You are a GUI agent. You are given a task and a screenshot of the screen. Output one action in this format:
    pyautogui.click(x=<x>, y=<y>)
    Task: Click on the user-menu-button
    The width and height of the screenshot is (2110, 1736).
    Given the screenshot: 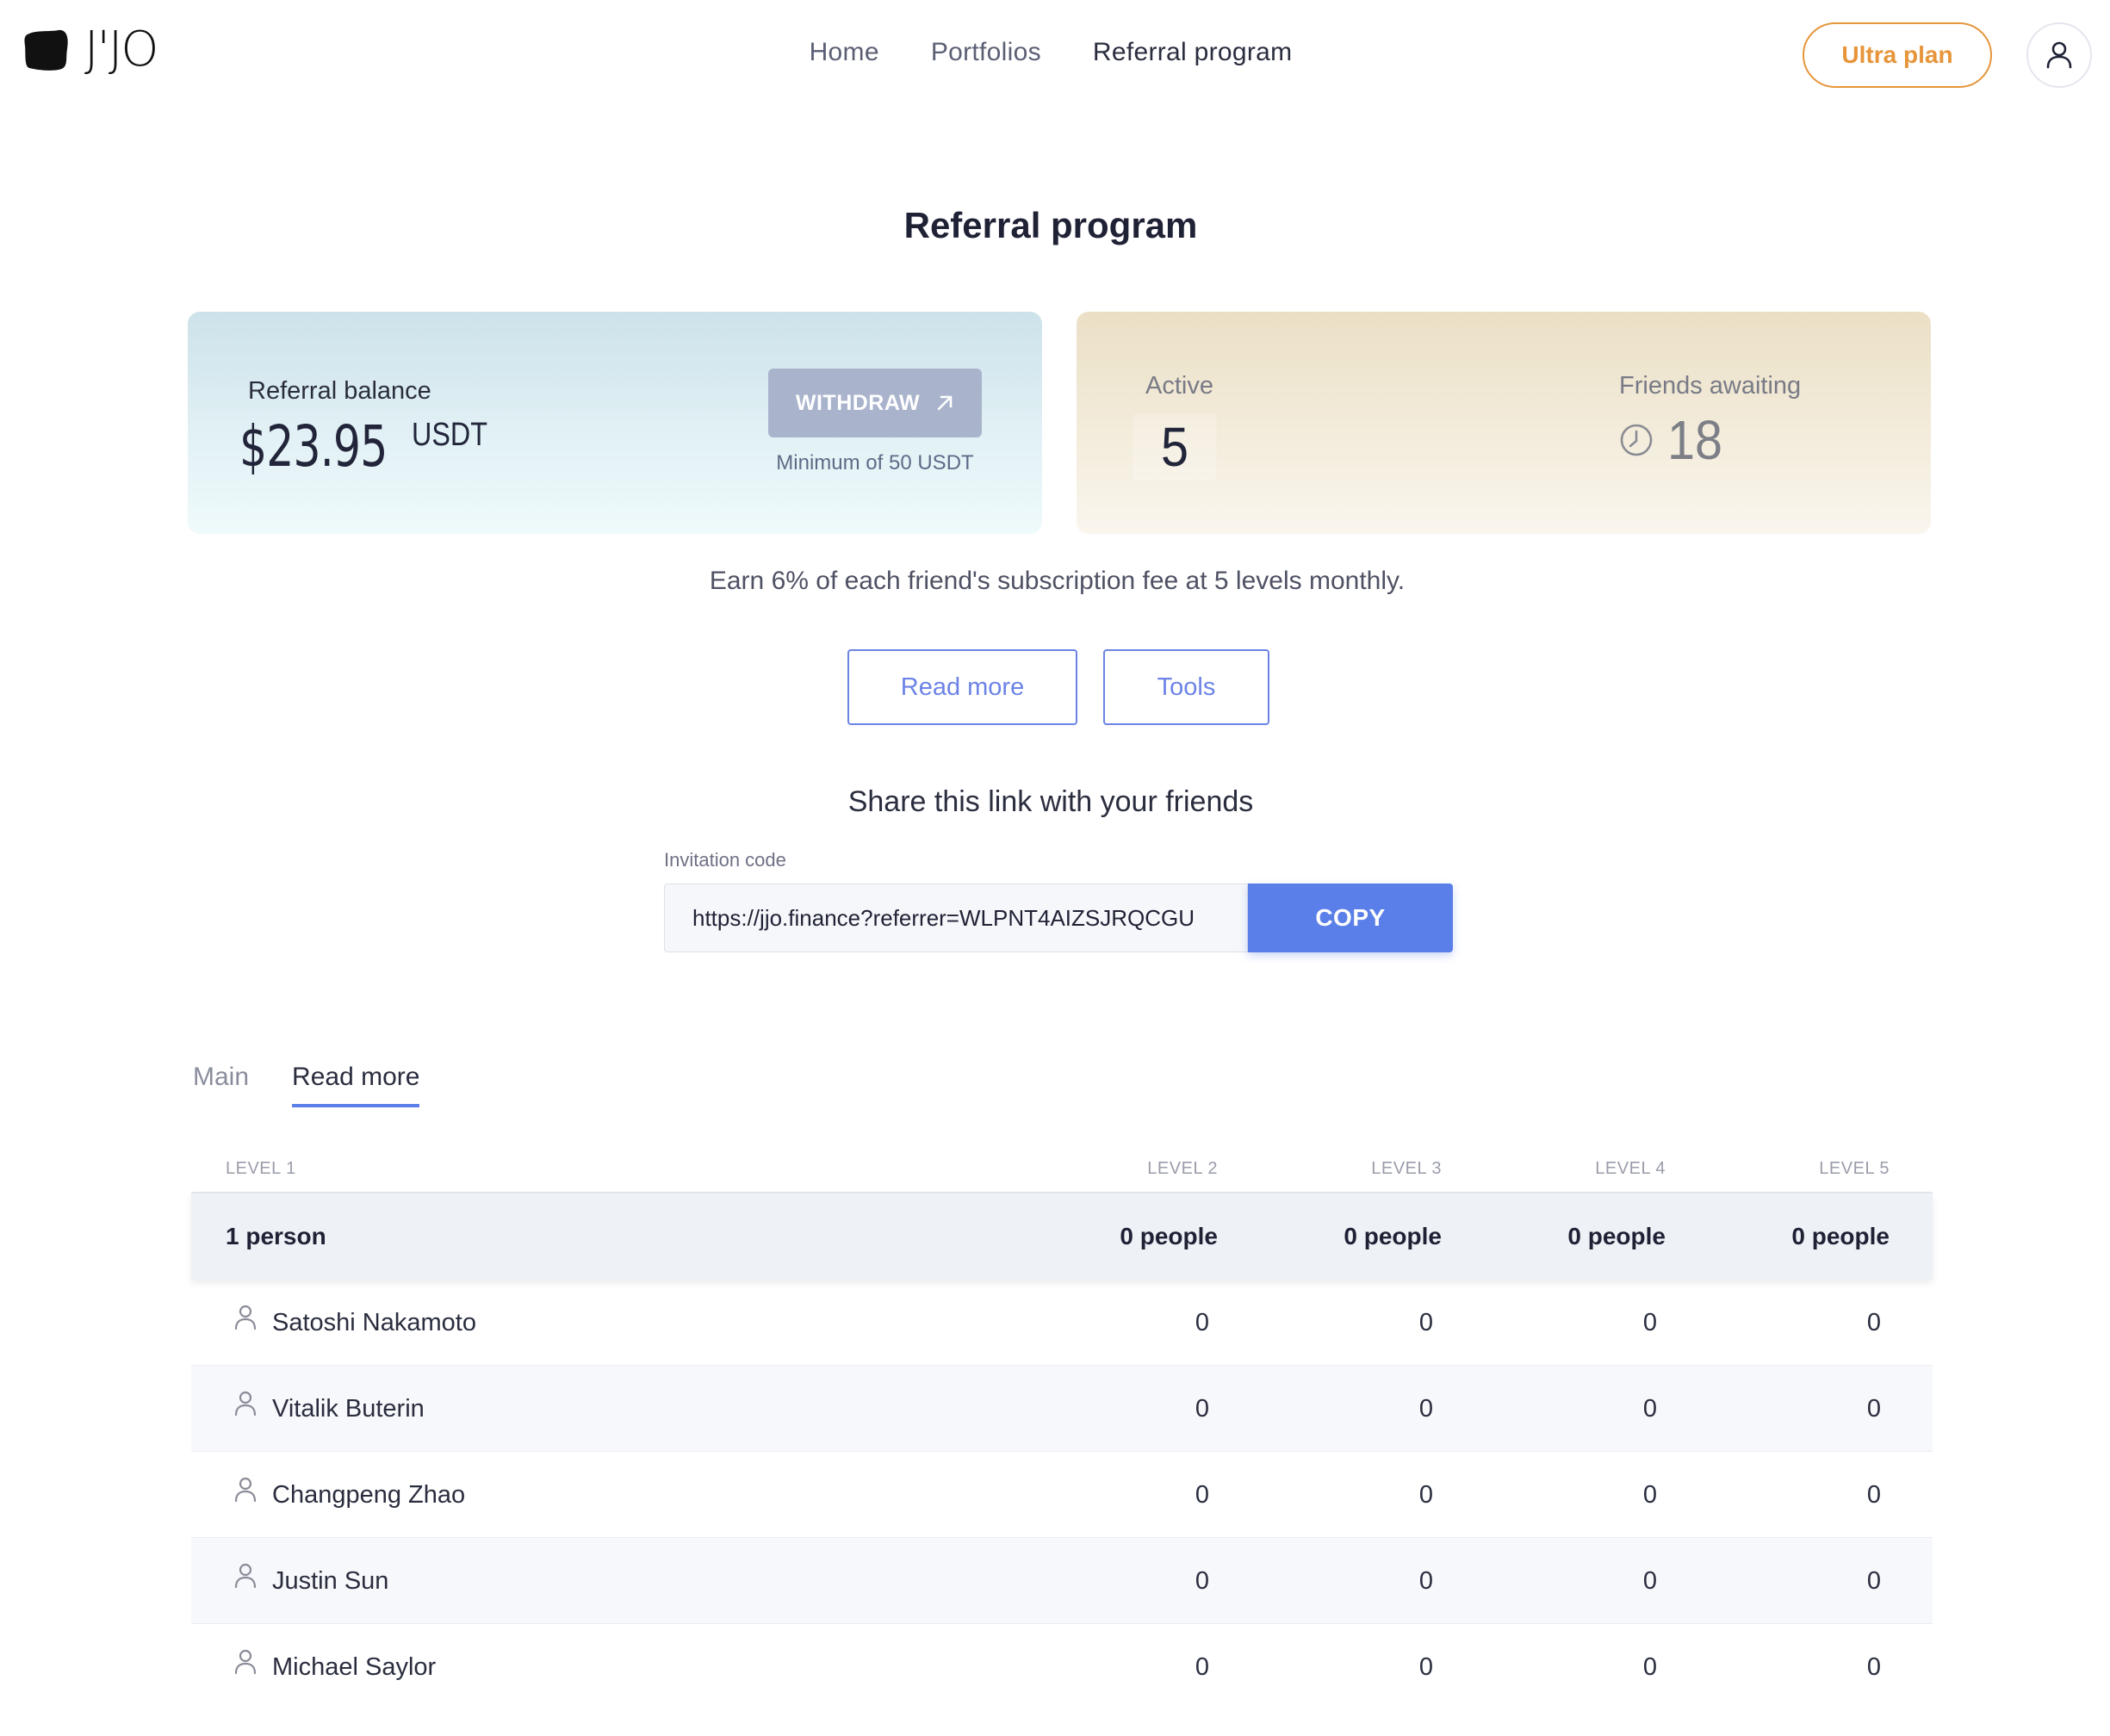 What is the action you would take?
    pyautogui.click(x=2059, y=55)
    